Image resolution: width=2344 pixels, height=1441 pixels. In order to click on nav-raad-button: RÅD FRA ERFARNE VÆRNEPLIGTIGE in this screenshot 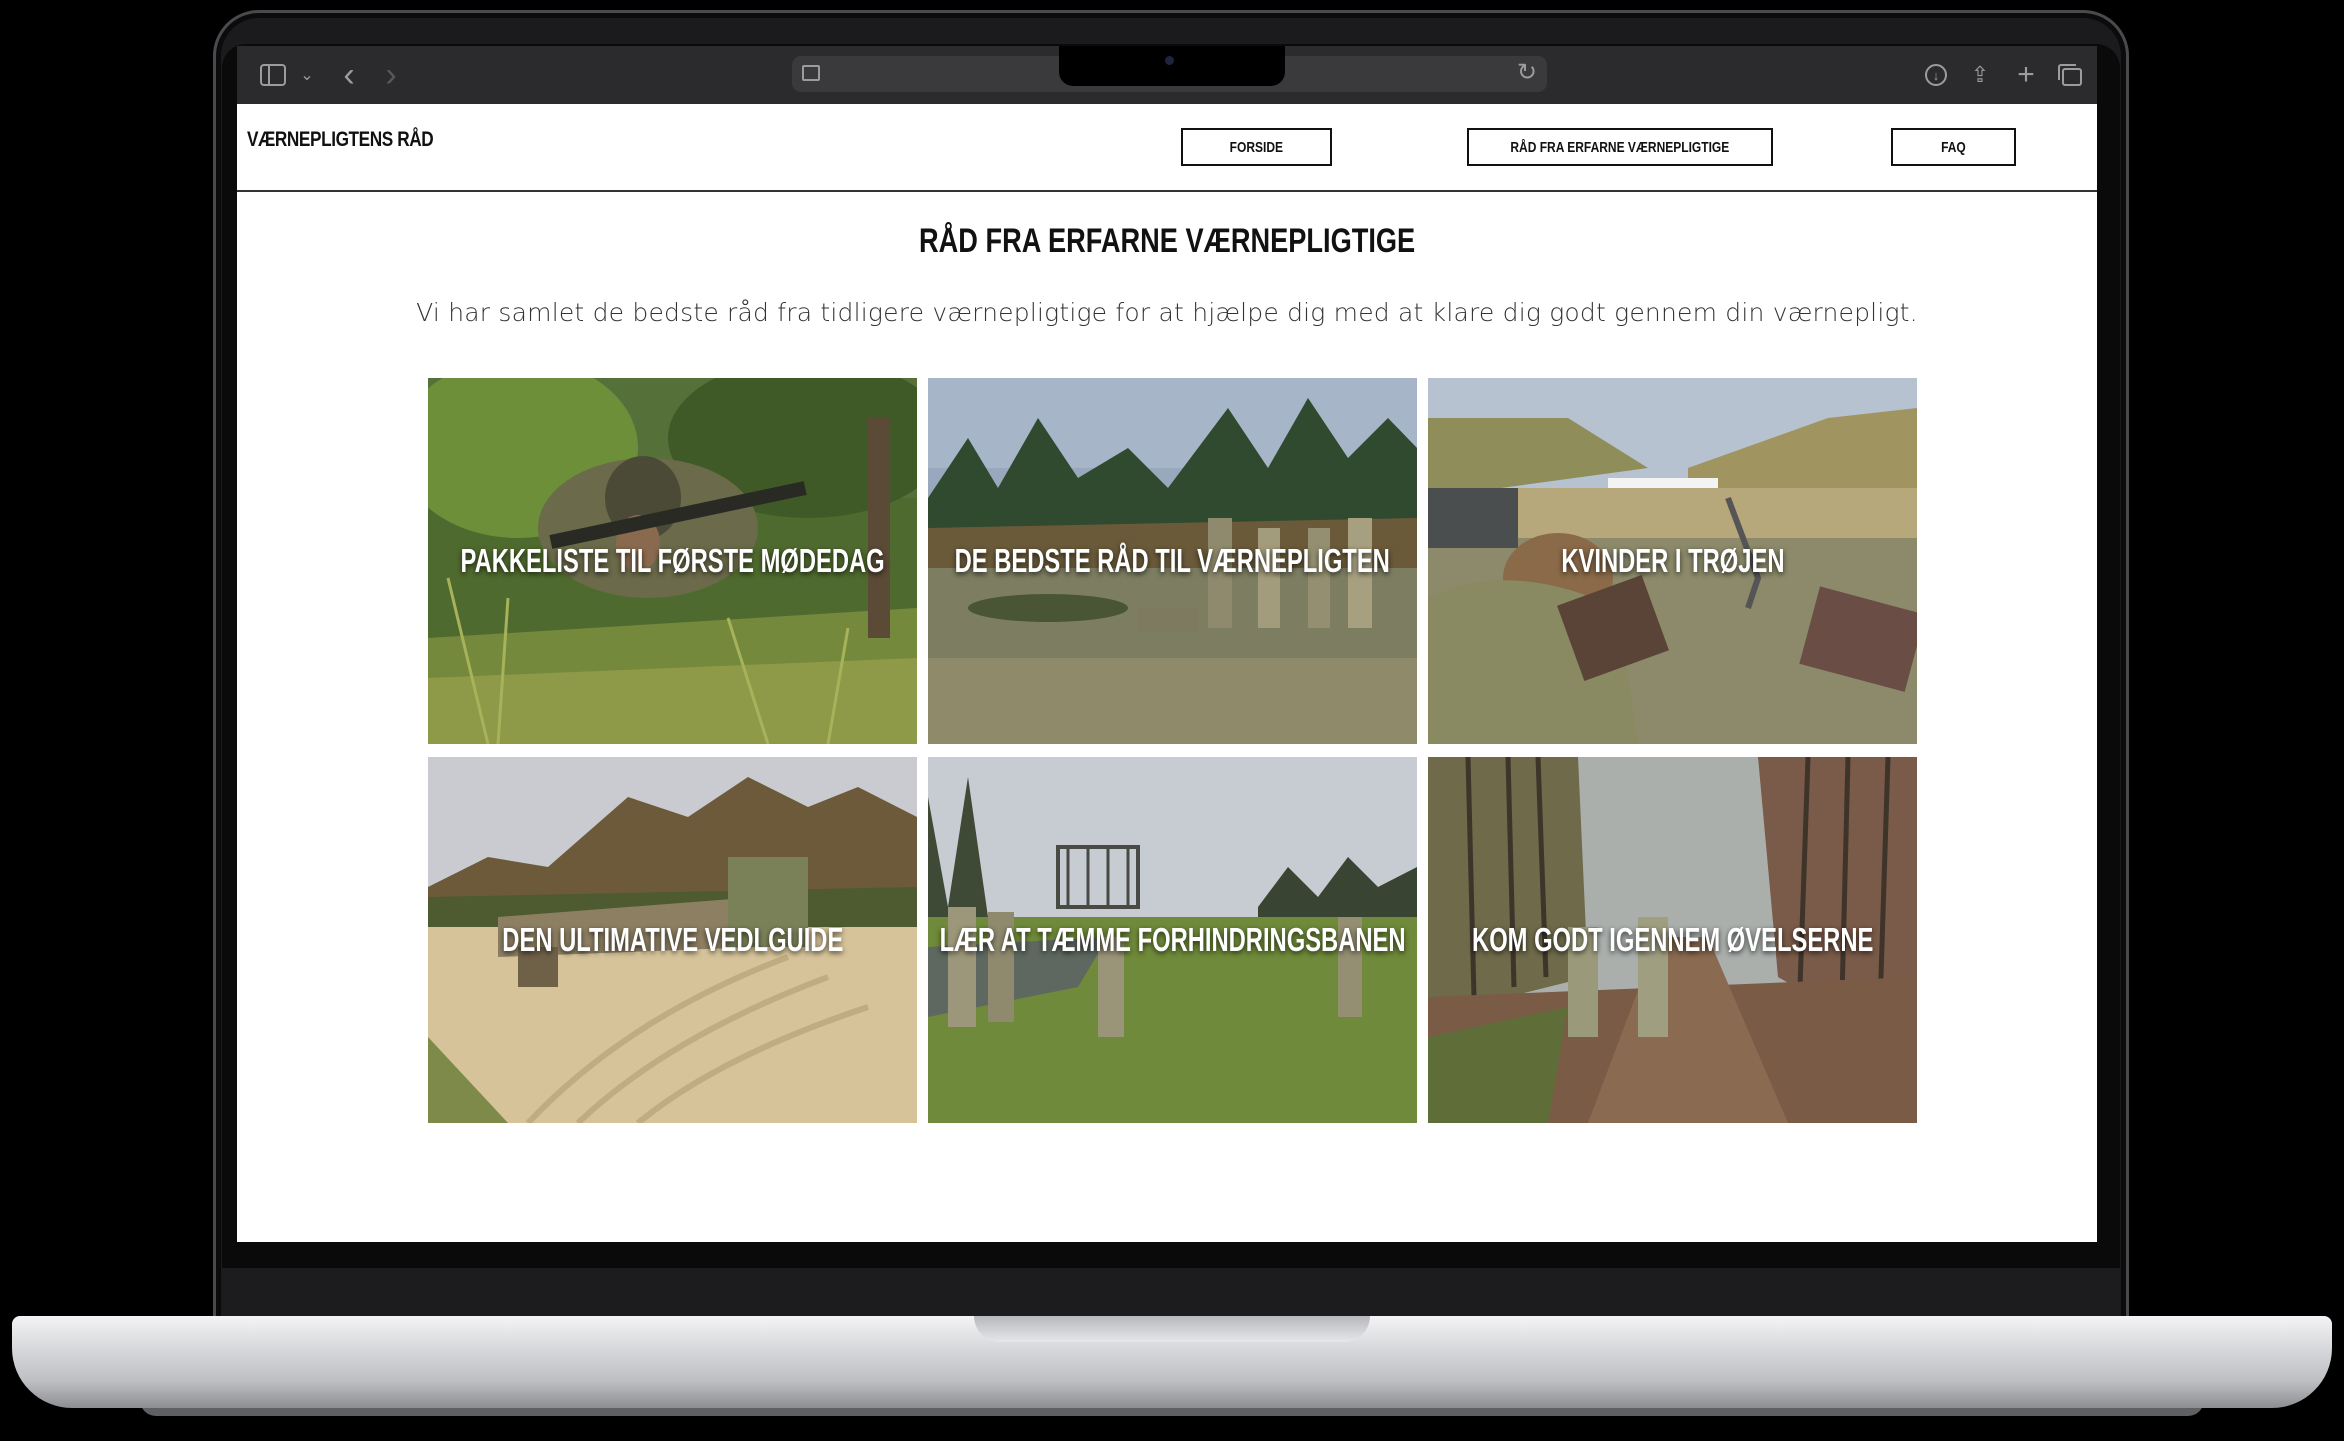, I will do `click(1620, 147)`.